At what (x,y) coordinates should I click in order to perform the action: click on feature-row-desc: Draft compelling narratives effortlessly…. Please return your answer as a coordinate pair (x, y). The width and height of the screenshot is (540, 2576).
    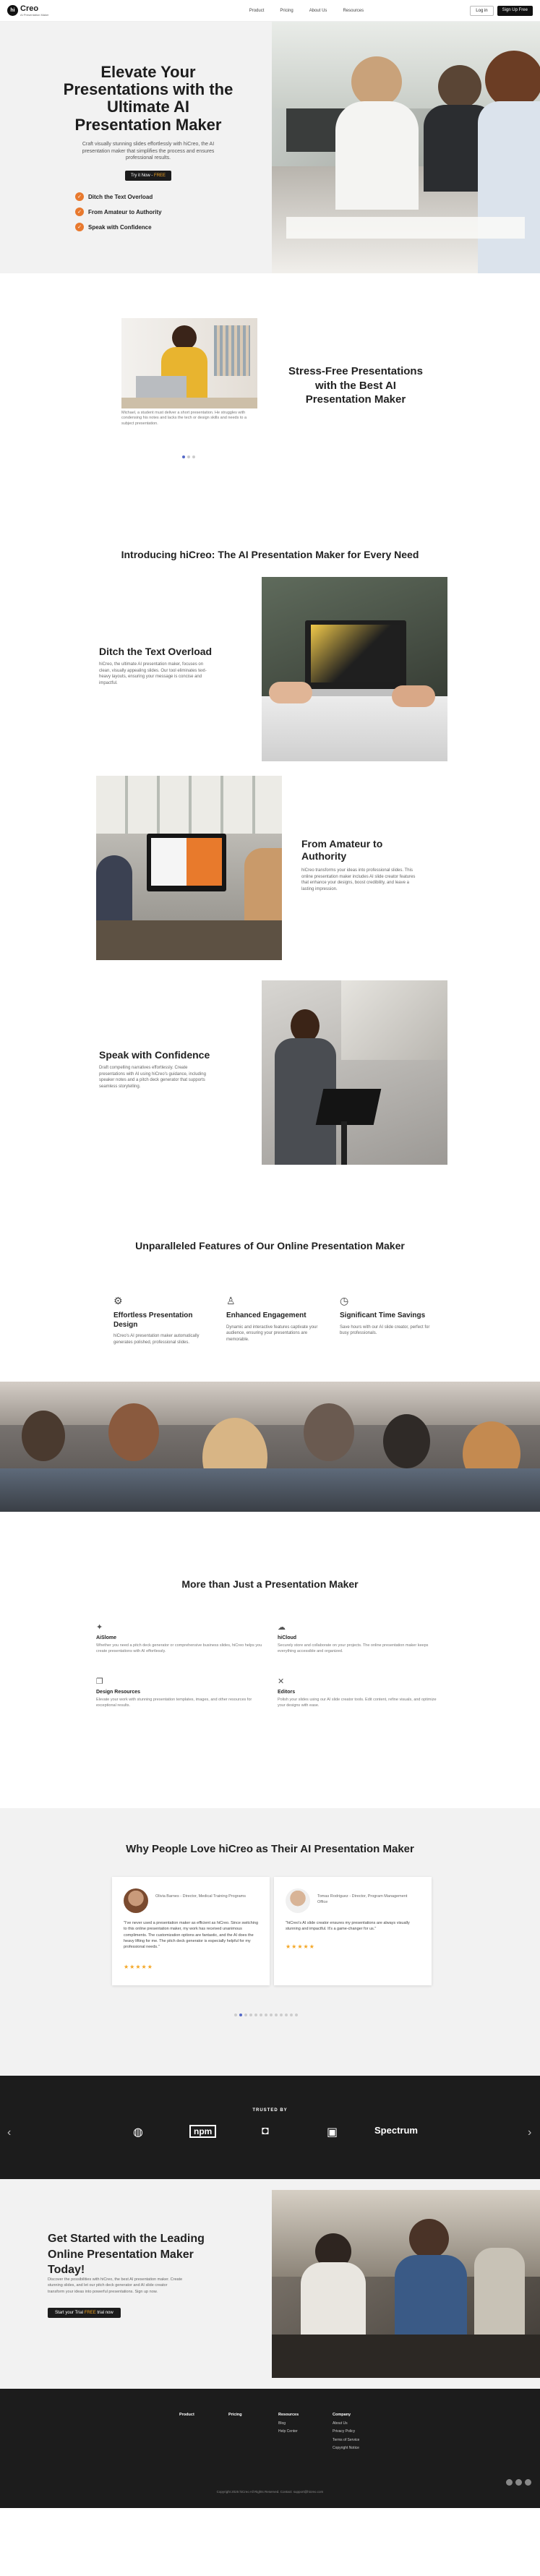
    Looking at the image, I should click on (152, 1078).